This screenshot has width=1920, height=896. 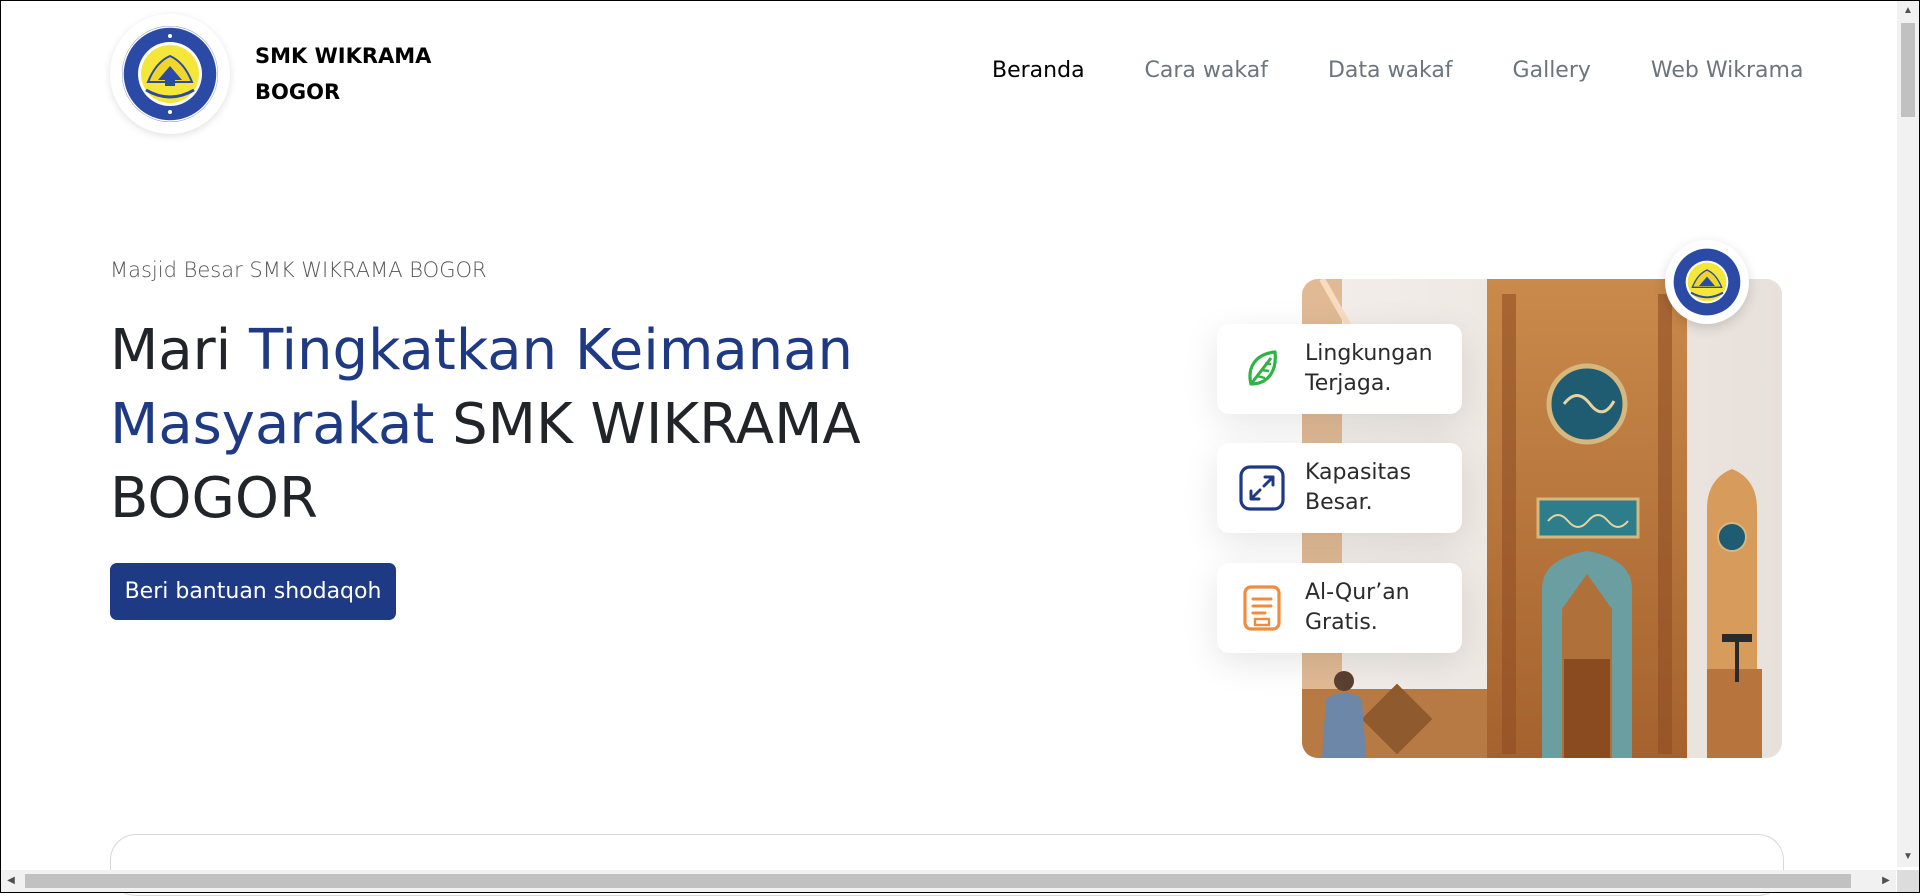 What do you see at coordinates (1339, 502) in the screenshot?
I see `feature-line2: Besar.` at bounding box center [1339, 502].